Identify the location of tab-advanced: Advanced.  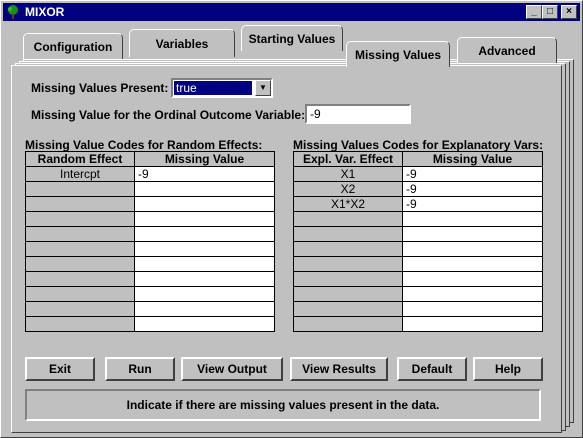
(507, 50).